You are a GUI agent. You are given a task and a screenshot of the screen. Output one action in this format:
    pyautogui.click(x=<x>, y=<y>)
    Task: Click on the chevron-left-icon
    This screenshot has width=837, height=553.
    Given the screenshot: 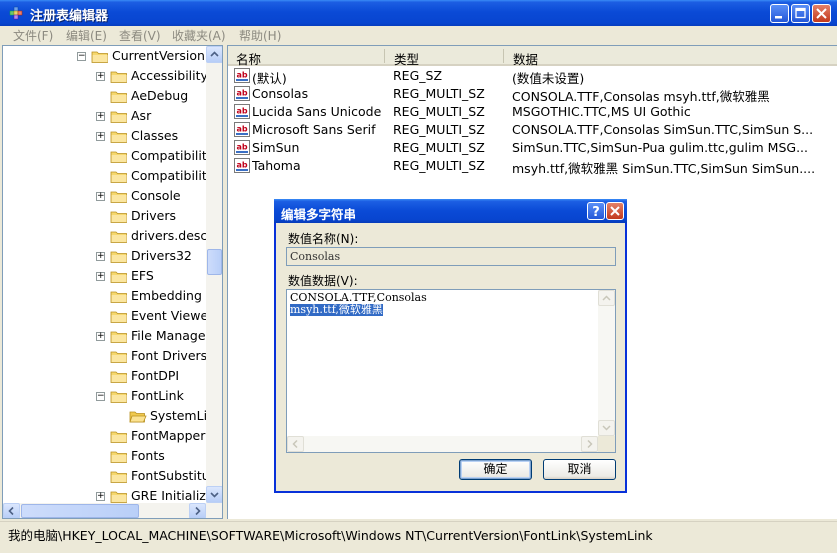 What is the action you would take?
    pyautogui.click(x=295, y=444)
    